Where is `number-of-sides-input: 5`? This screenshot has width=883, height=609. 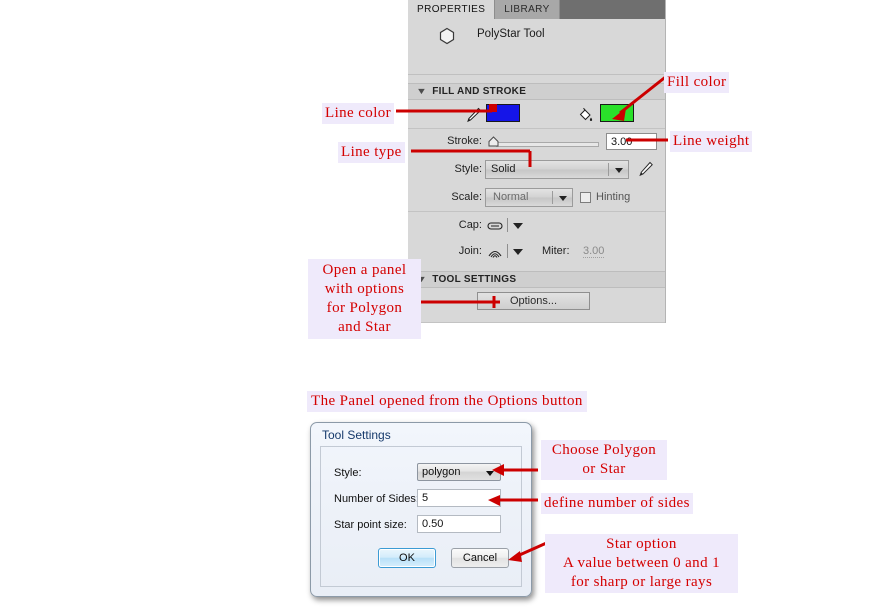
number-of-sides-input: 5 is located at coordinates (459, 498).